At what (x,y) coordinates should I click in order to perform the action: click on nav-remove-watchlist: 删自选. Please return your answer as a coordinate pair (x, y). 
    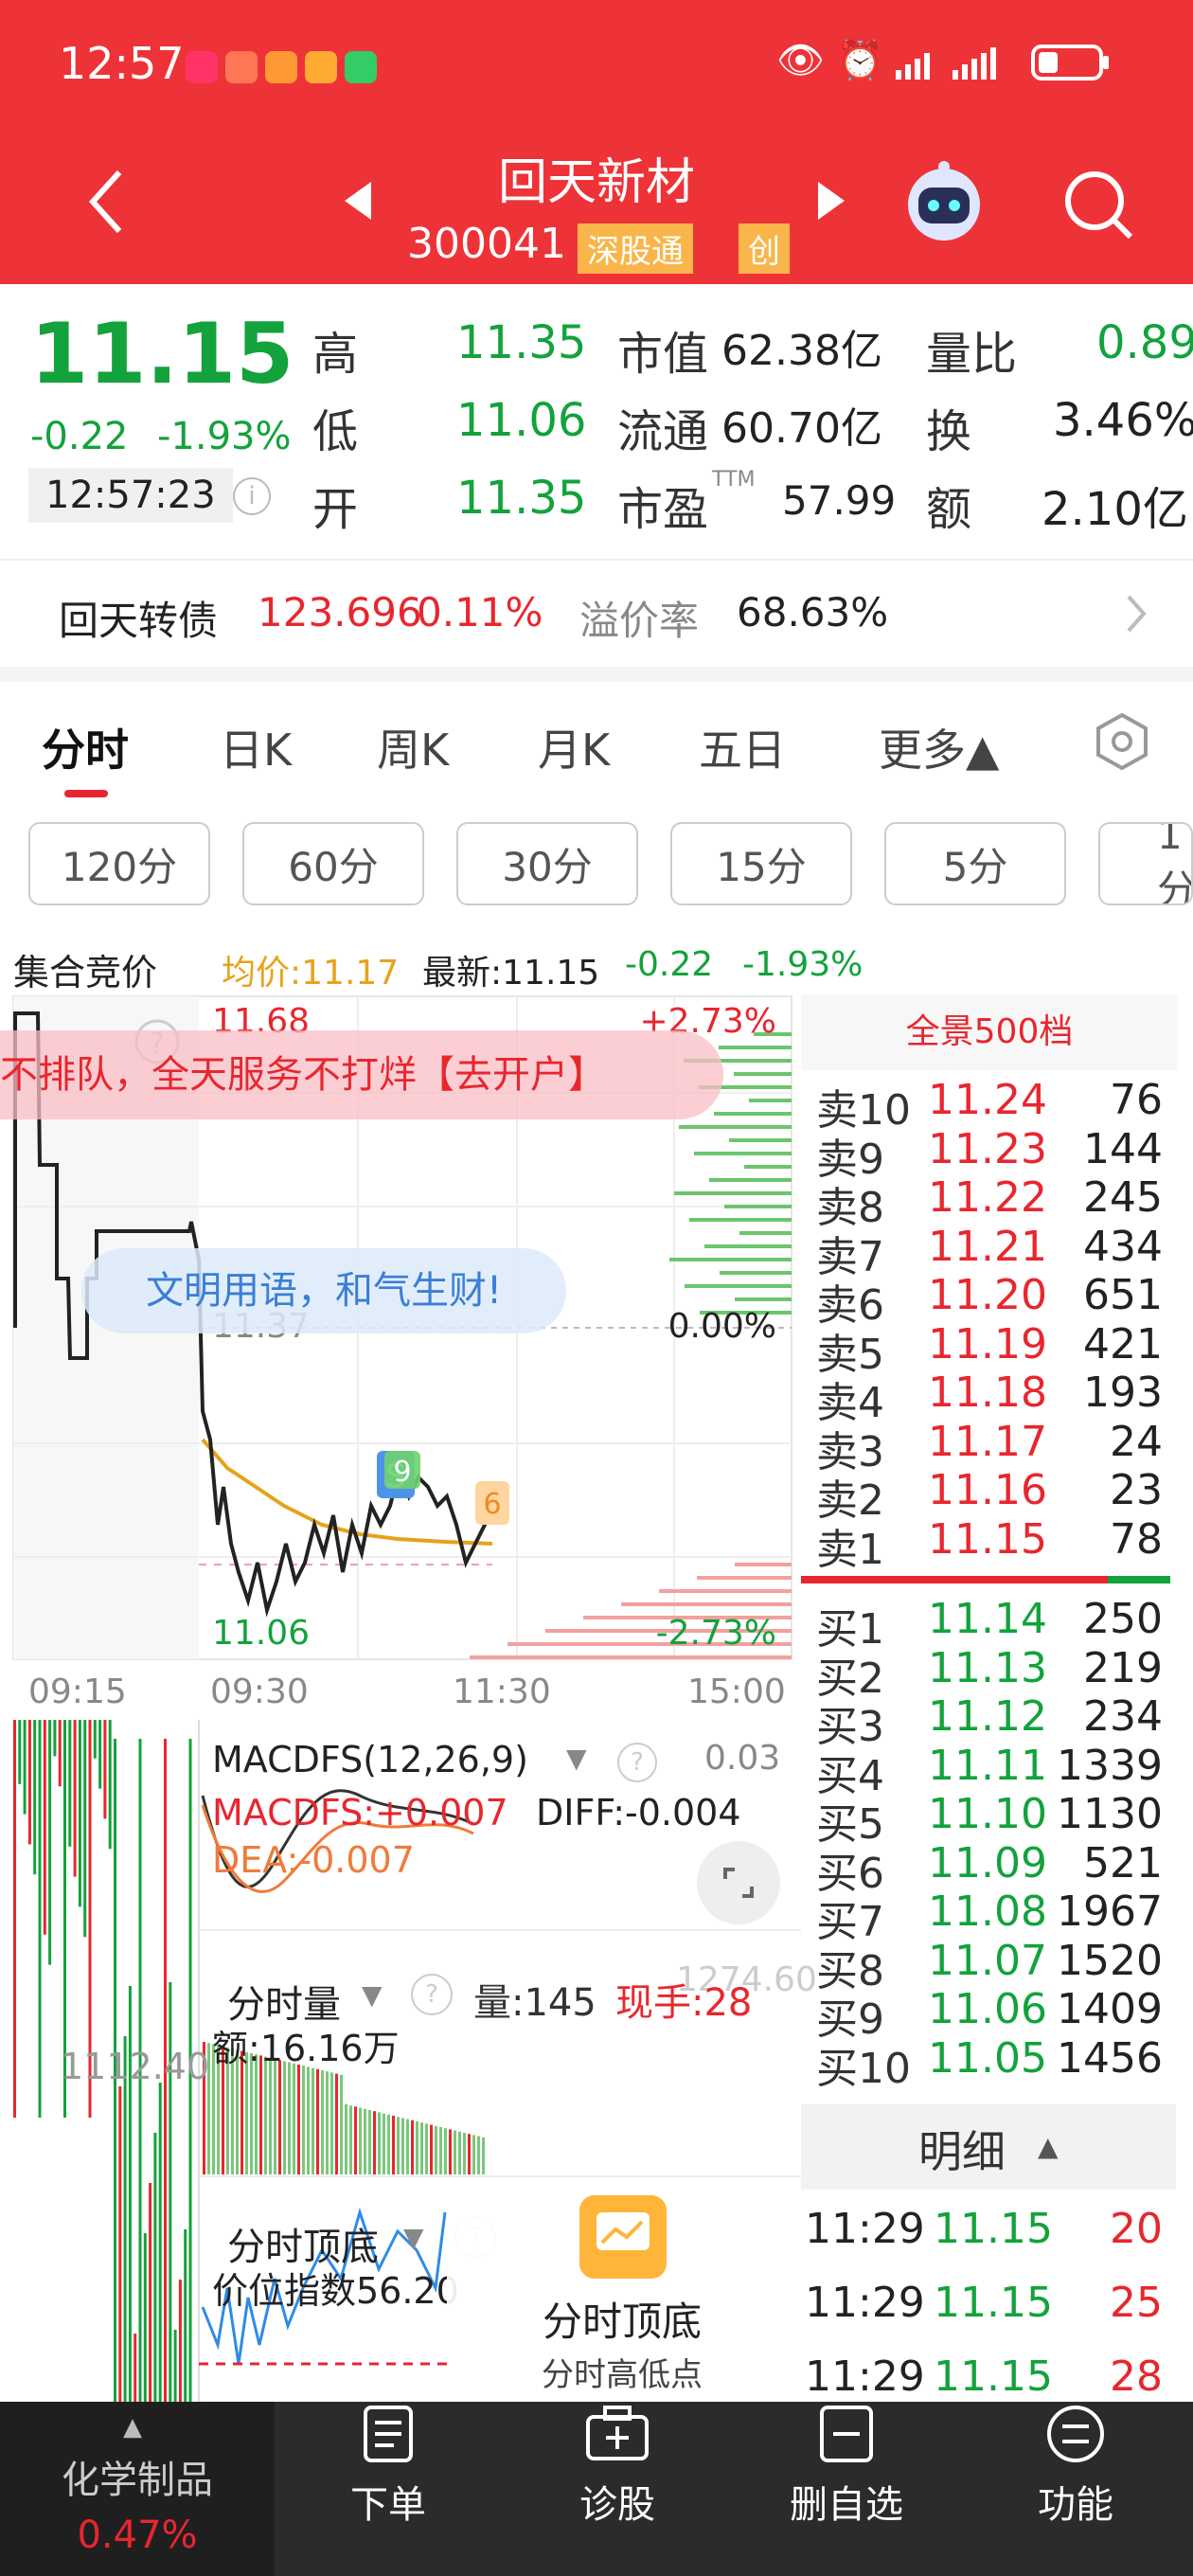
    Looking at the image, I should click on (846, 2466).